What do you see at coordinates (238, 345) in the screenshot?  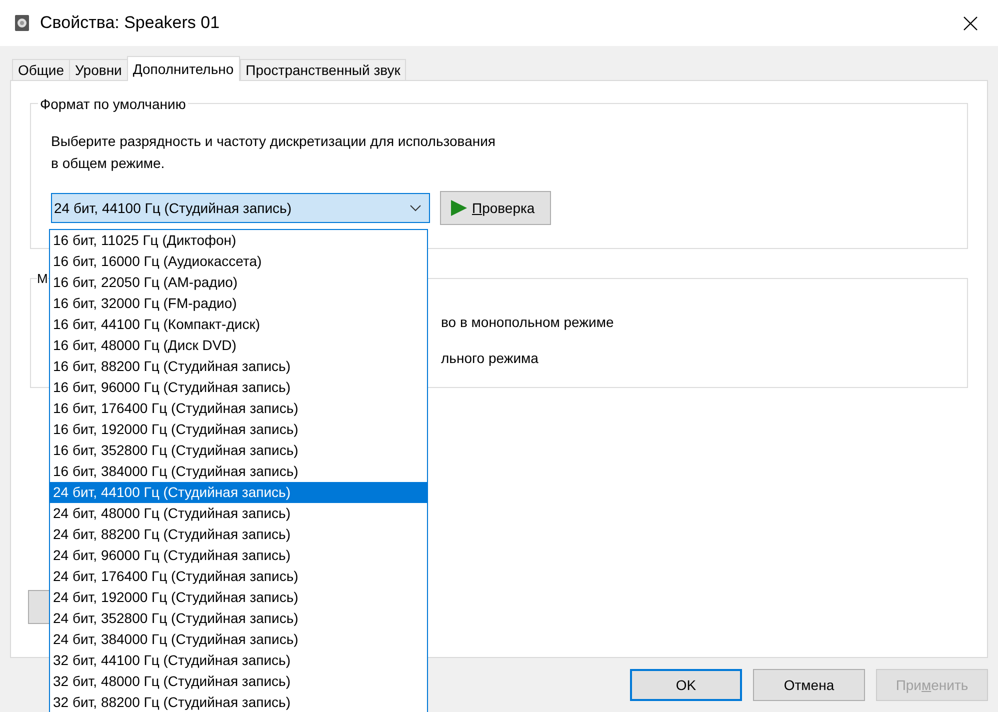 I see `dropdown-option: 16 бит, 48000 Гц (Диск DVD)` at bounding box center [238, 345].